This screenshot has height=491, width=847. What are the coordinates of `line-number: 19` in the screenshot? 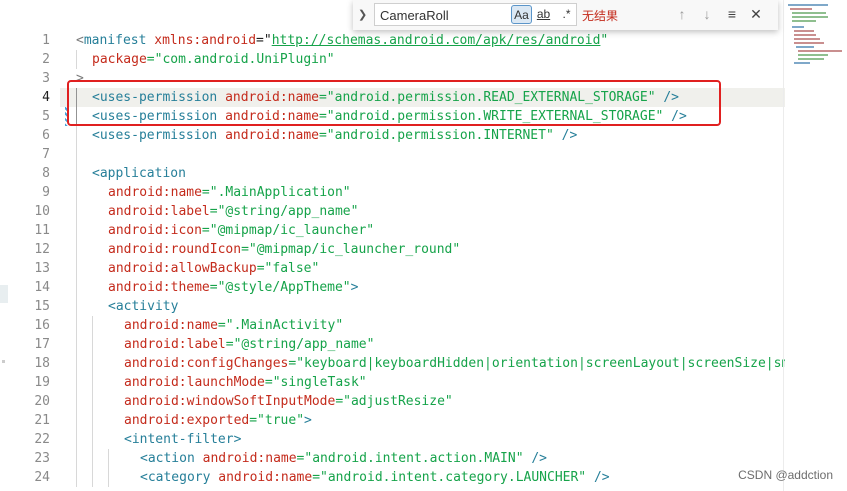 It's located at (42, 382).